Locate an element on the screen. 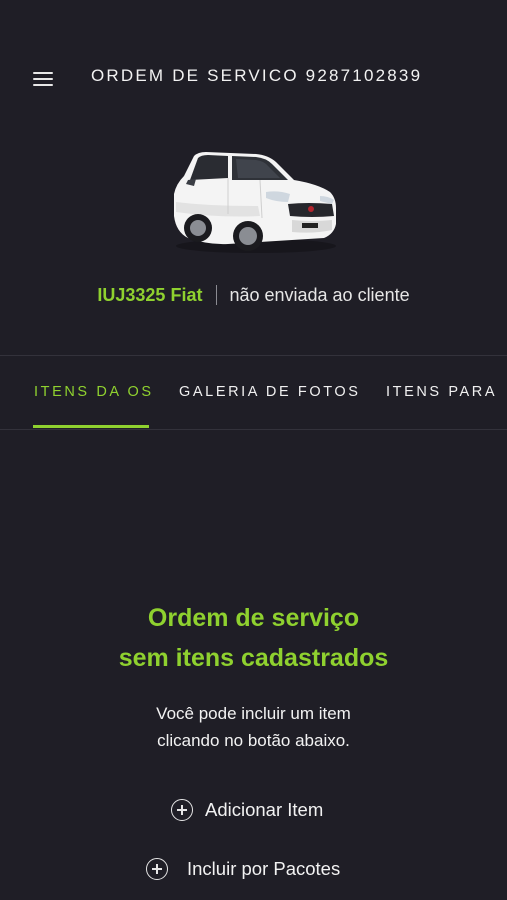 Image resolution: width=507 pixels, height=900 pixels. tab-galeria-de-fotos: GALERIA DE FOTOS is located at coordinates (270, 392).